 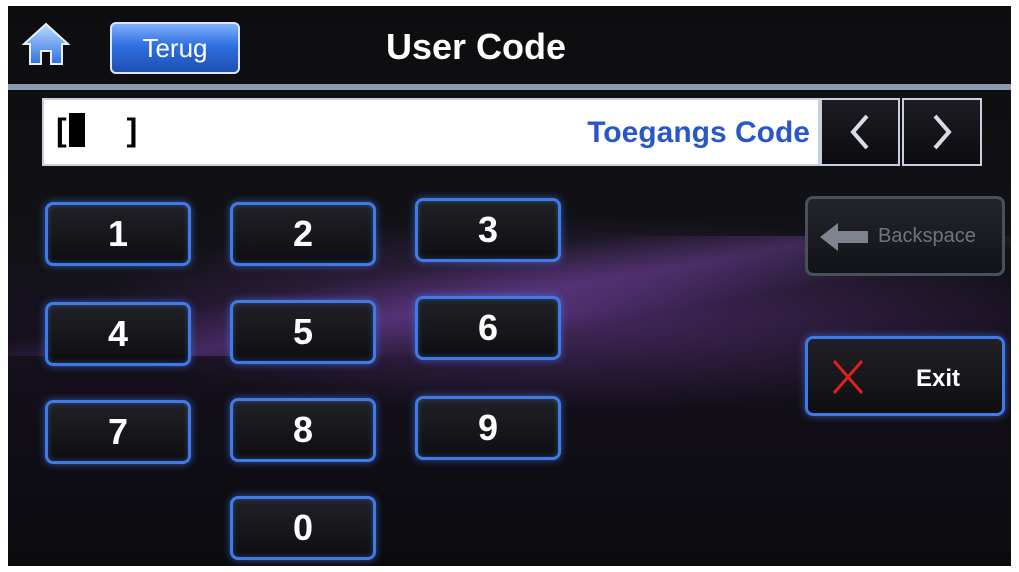 I want to click on key-8: 8, so click(x=303, y=430).